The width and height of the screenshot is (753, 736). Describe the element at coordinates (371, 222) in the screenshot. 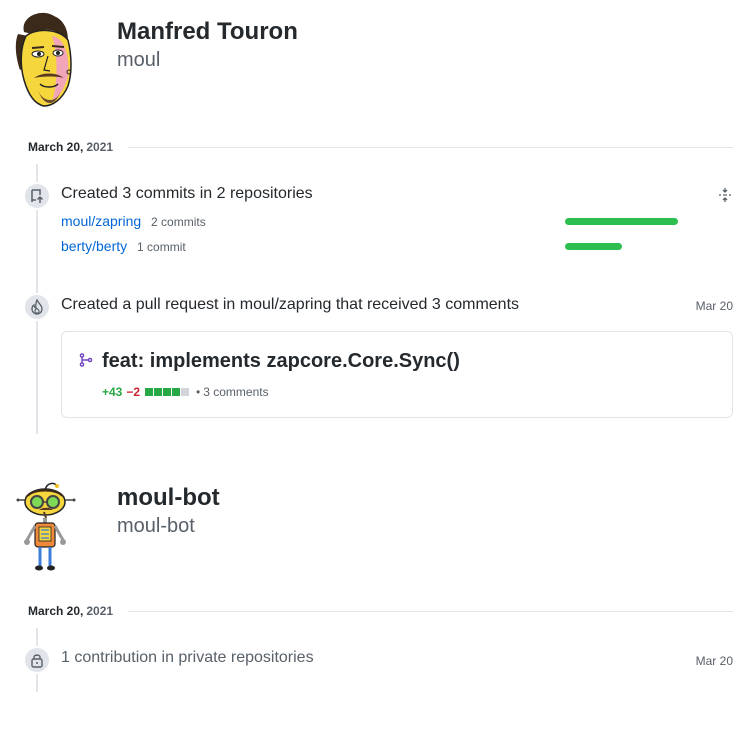

I see `repo-row: moul/zapring 2 commits` at that location.